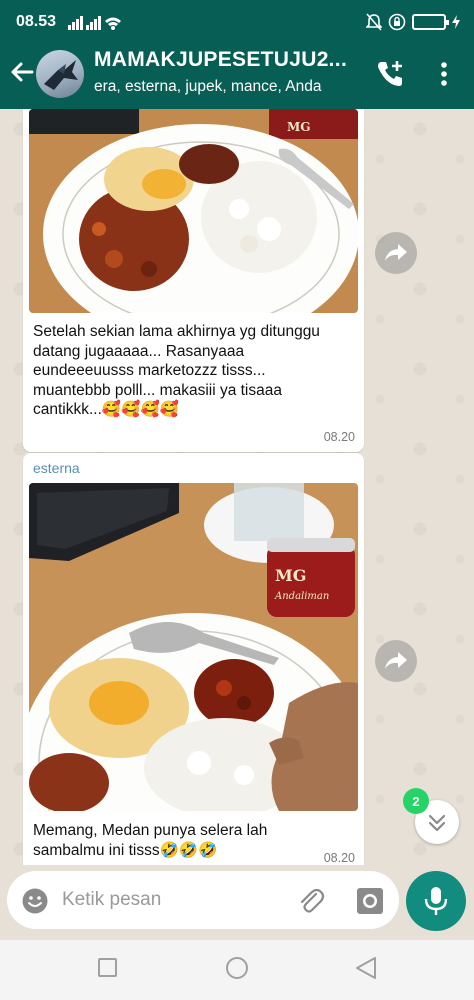  I want to click on system-nav-bar, so click(237, 970).